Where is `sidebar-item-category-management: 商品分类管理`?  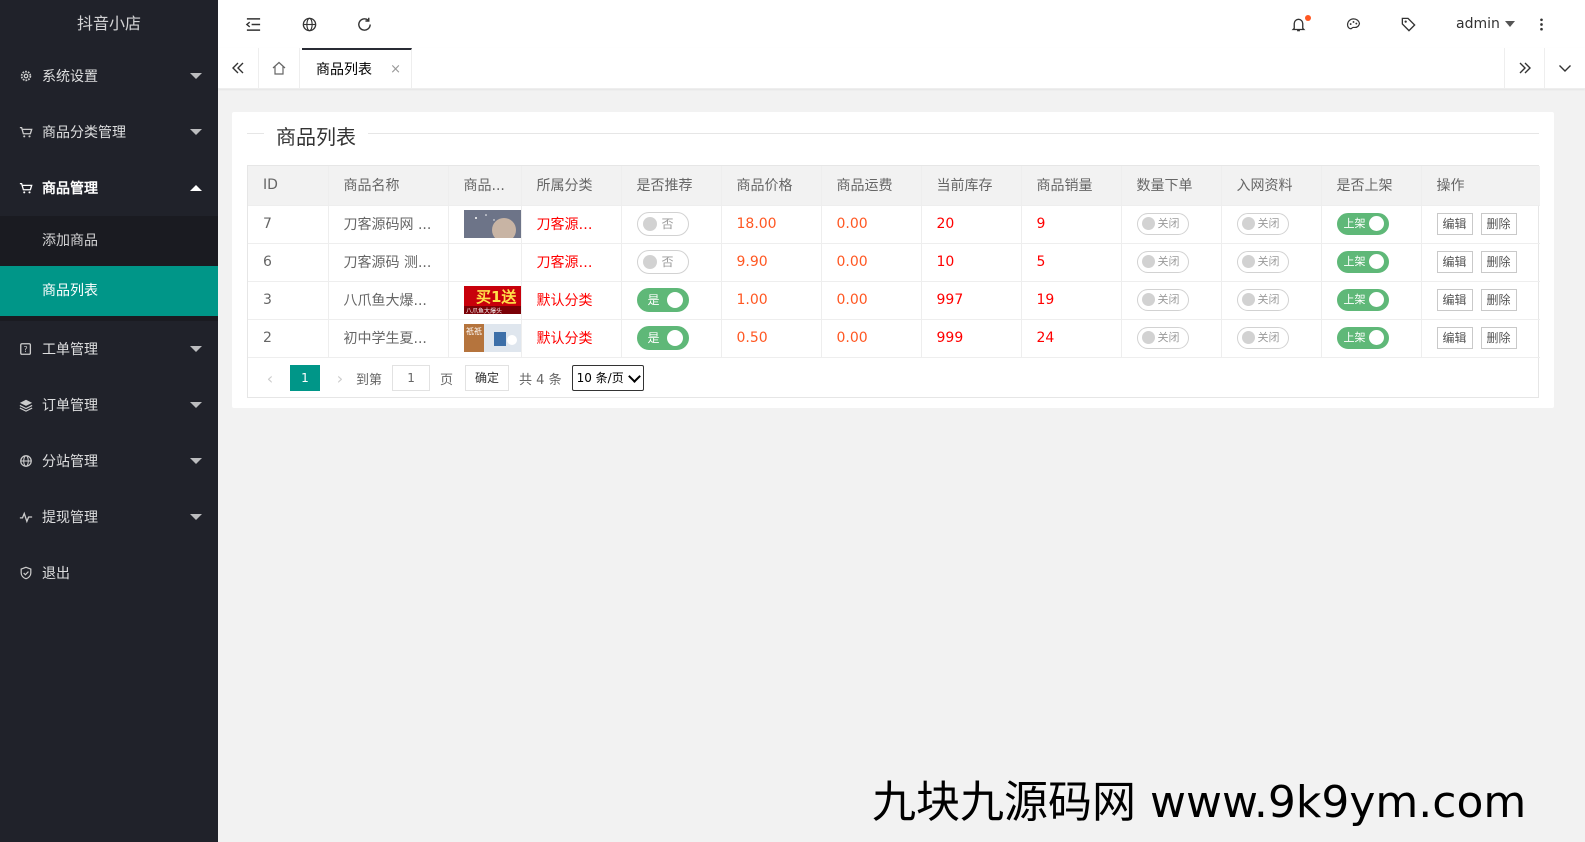
sidebar-item-category-management: 商品分类管理 is located at coordinates (109, 132).